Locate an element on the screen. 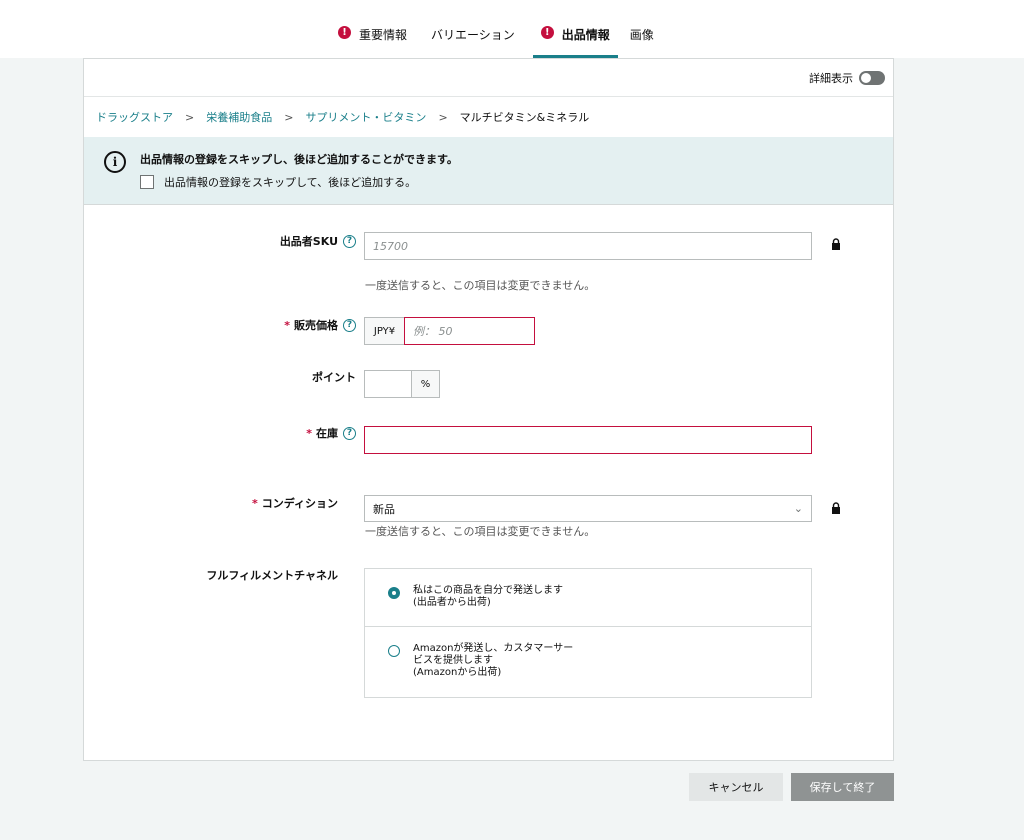 This screenshot has height=840, width=1024. save-and-finish-button: 保存して終了 is located at coordinates (842, 787).